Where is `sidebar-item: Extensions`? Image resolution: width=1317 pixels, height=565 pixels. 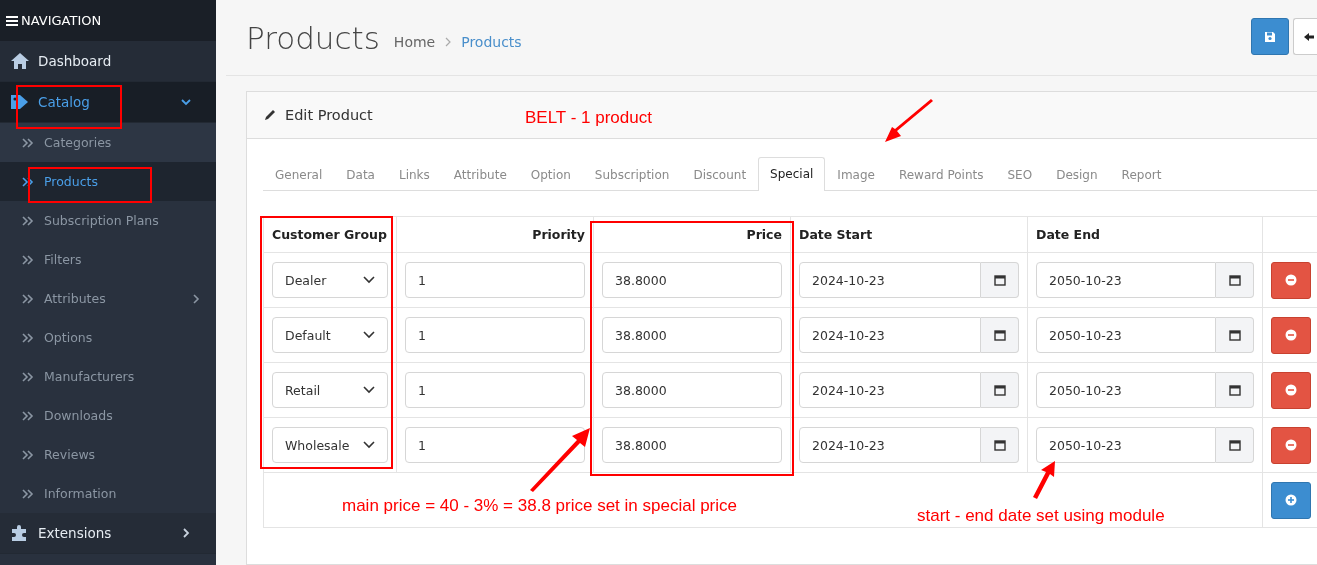 sidebar-item: Extensions is located at coordinates (108, 533).